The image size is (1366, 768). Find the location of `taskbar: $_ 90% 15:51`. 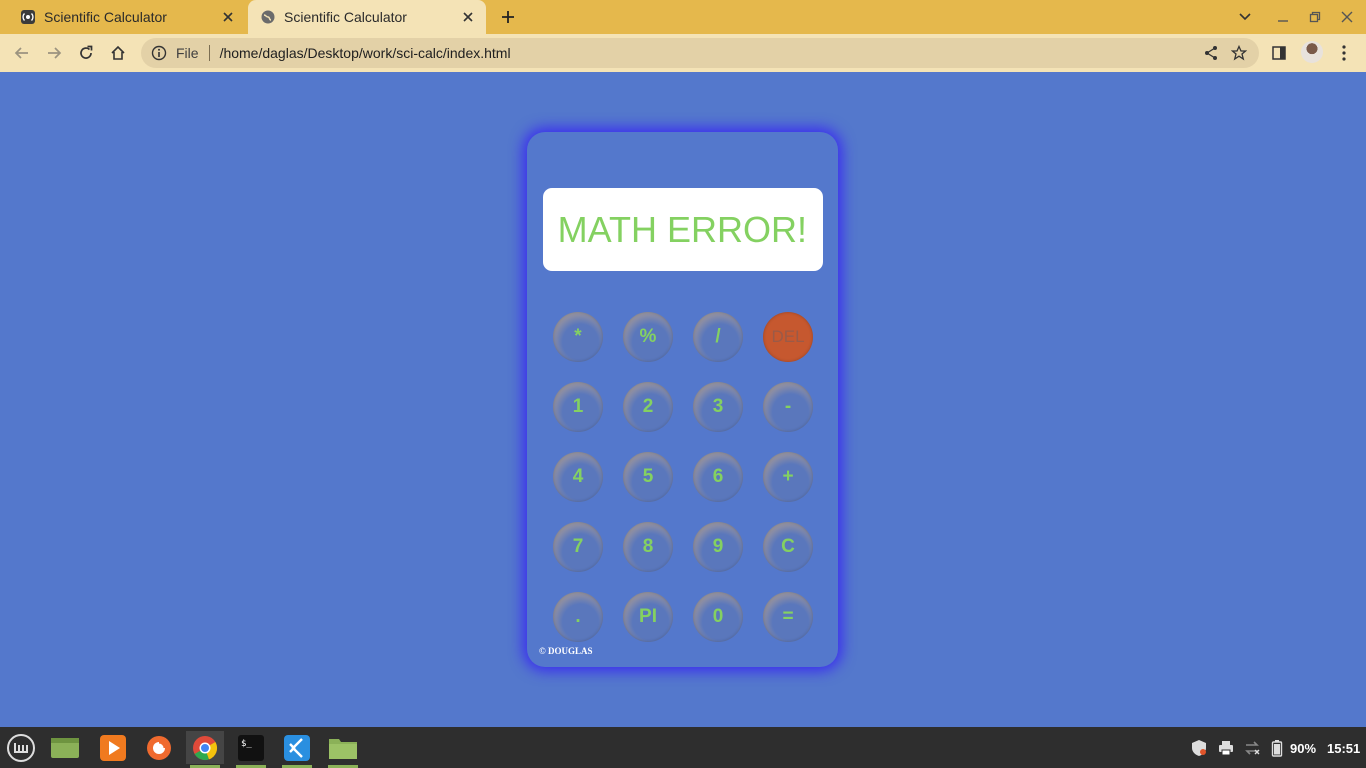

taskbar: $_ 90% 15:51 is located at coordinates (683, 747).